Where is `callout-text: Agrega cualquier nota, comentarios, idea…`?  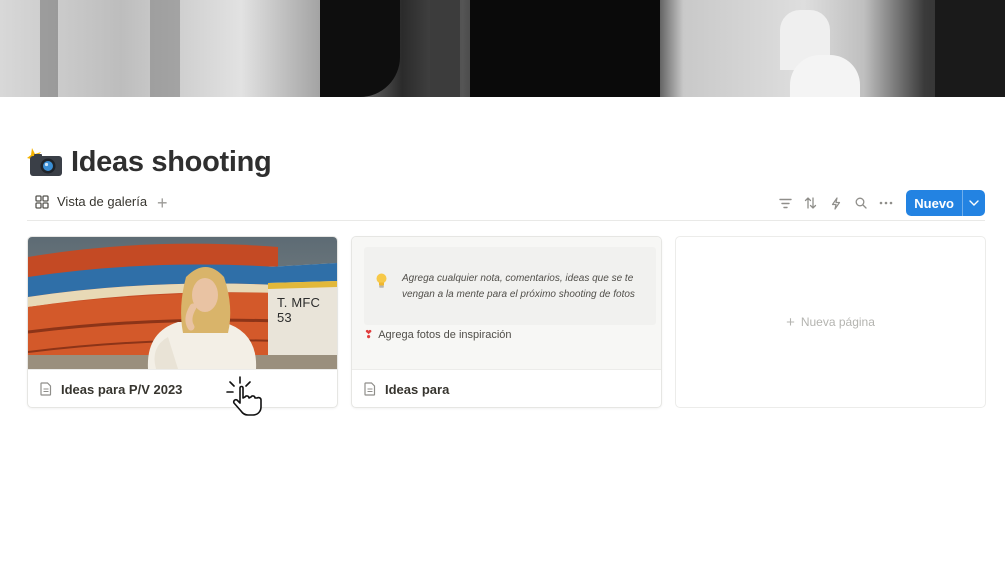 callout-text: Agrega cualquier nota, comentarios, idea… is located at coordinates (518, 286).